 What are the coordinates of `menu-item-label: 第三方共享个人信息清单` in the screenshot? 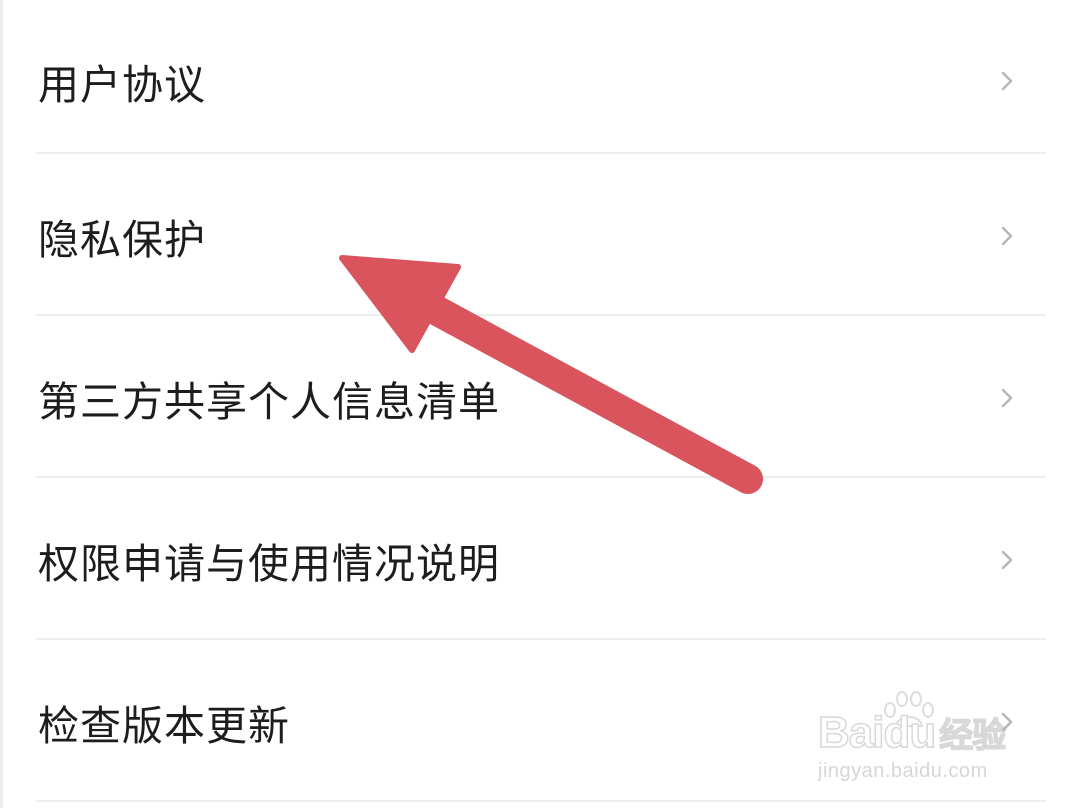 It's located at (269, 402).